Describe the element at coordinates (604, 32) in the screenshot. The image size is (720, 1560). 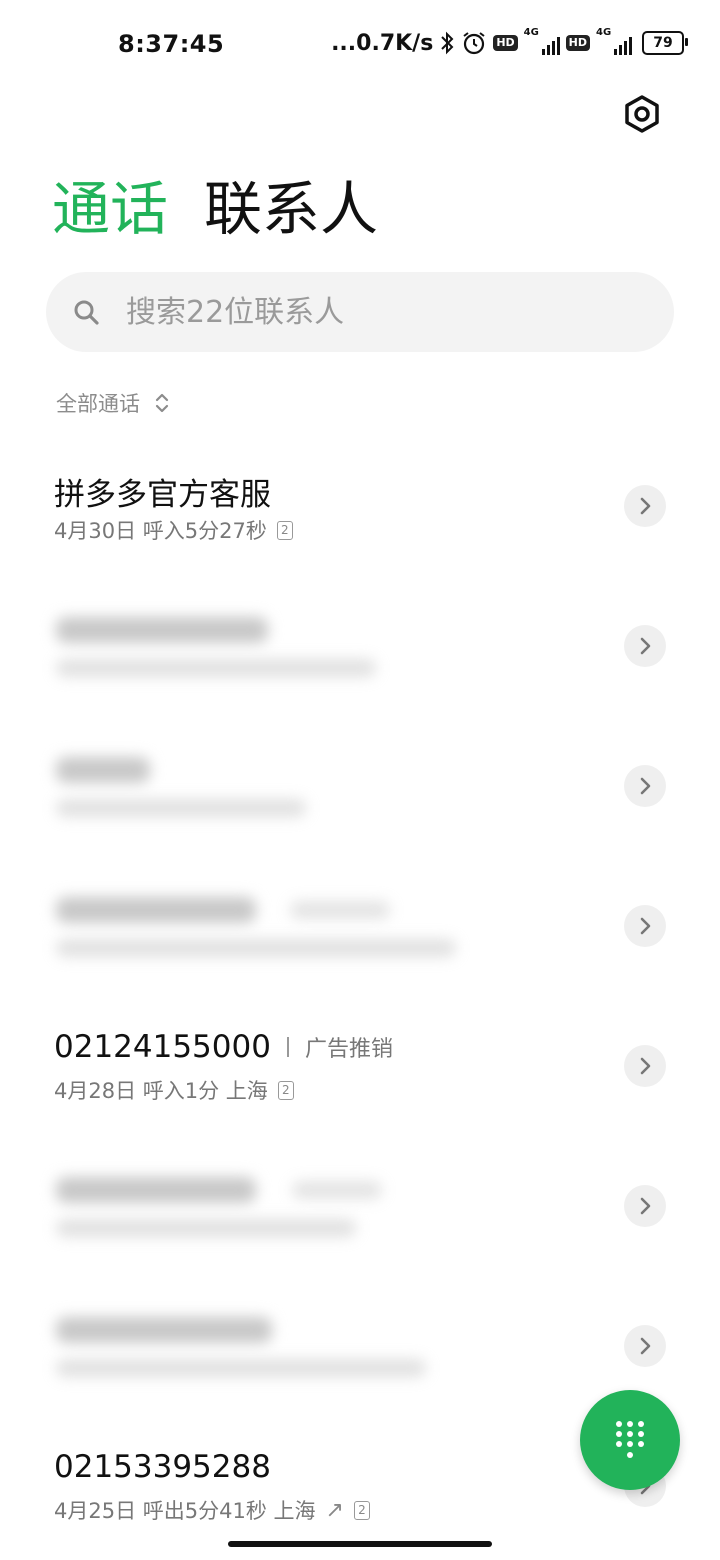
I see `signal-4g-label-2: 4G` at that location.